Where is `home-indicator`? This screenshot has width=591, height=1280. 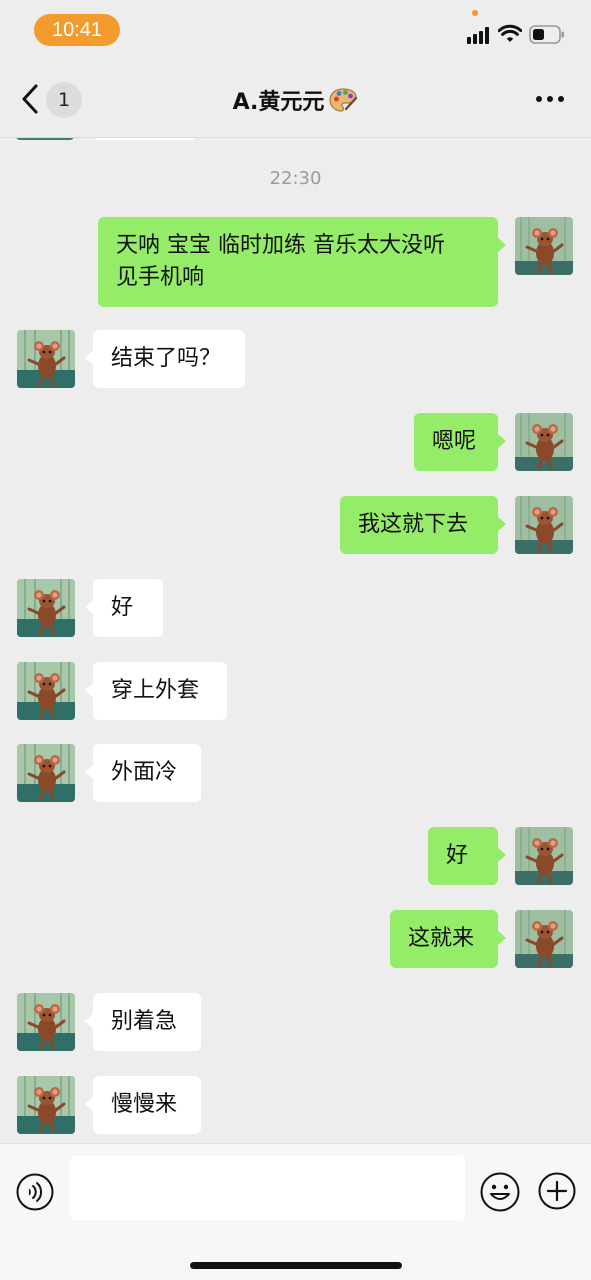
home-indicator is located at coordinates (296, 1265).